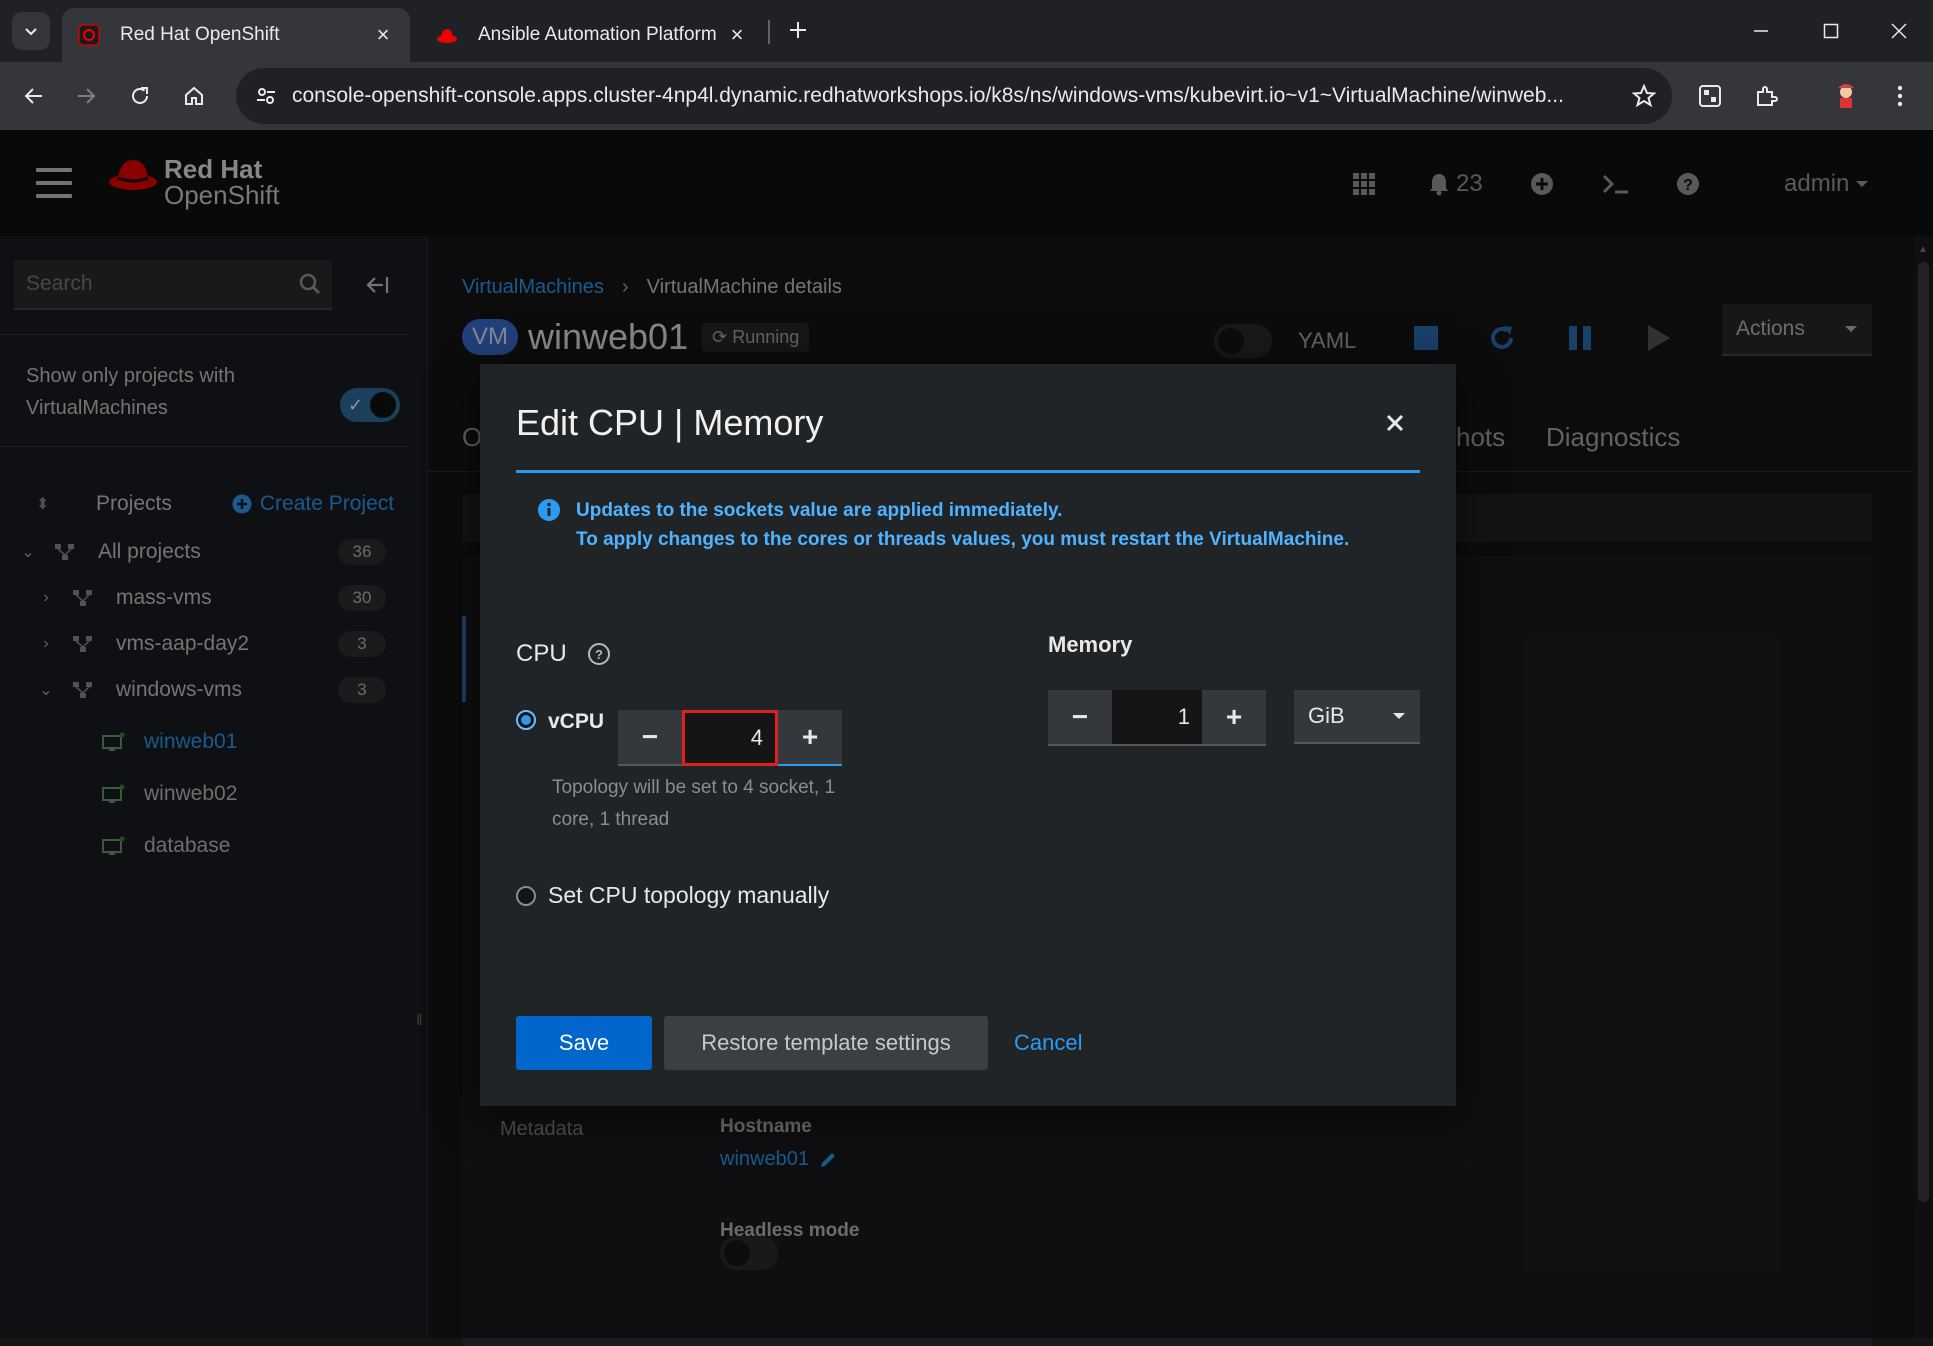  I want to click on manual-topology-radio, so click(526, 896).